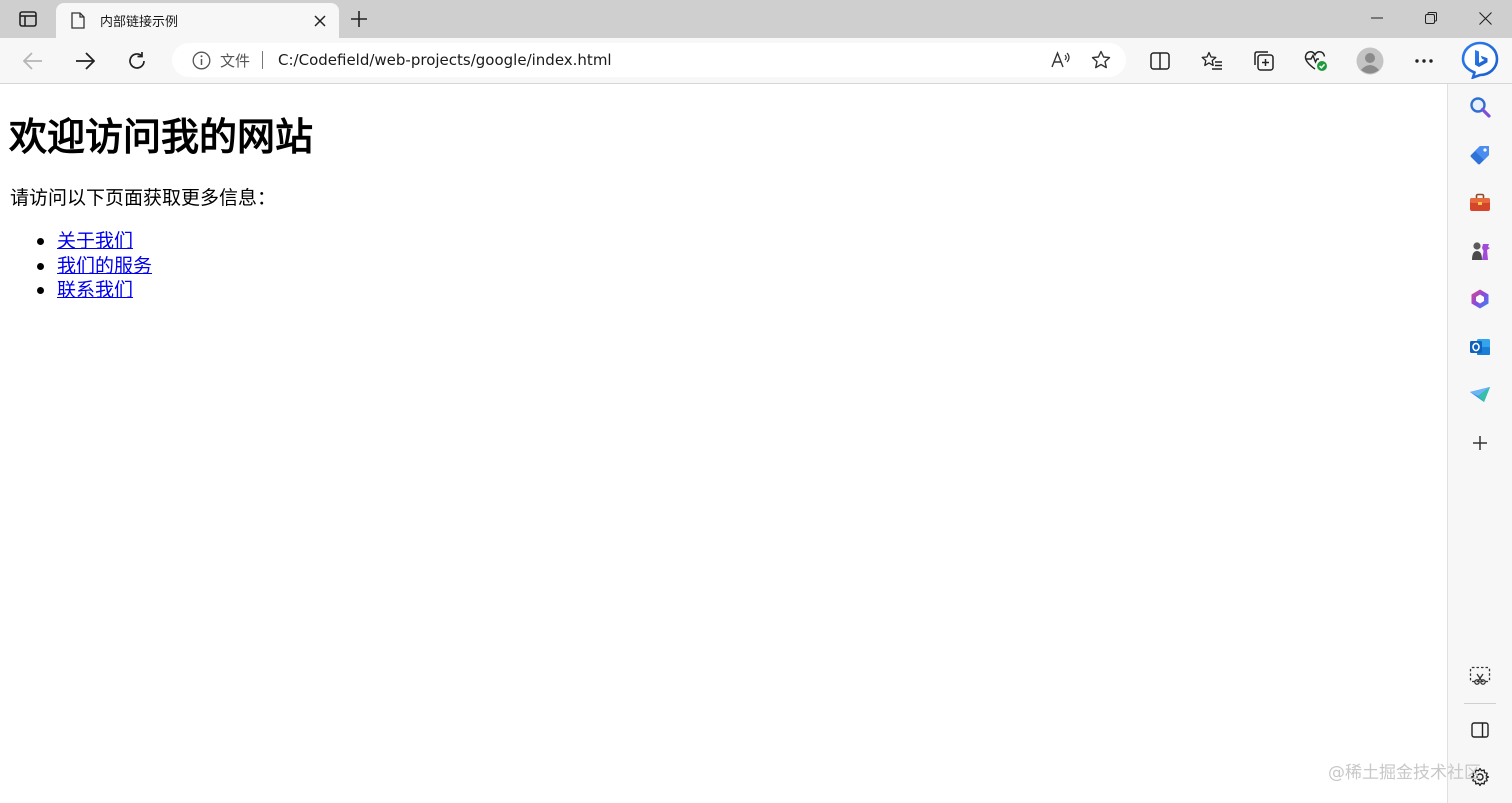  I want to click on more-dots-icon, so click(1424, 61).